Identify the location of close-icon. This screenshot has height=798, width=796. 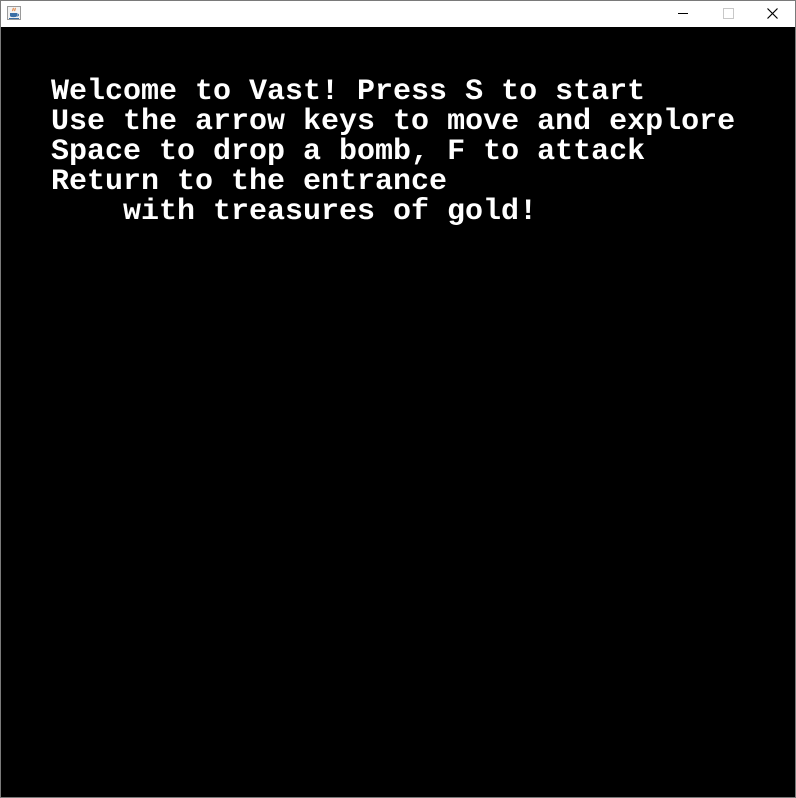
(772, 13).